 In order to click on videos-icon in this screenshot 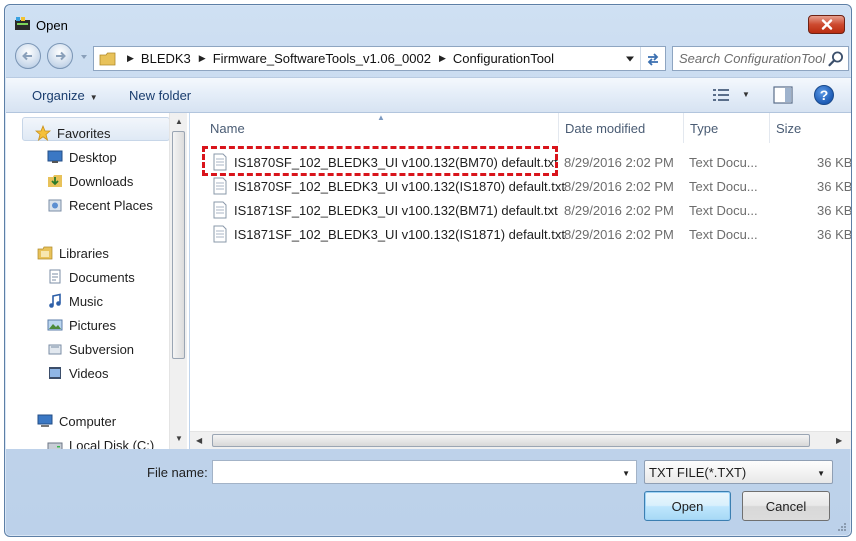, I will do `click(55, 373)`.